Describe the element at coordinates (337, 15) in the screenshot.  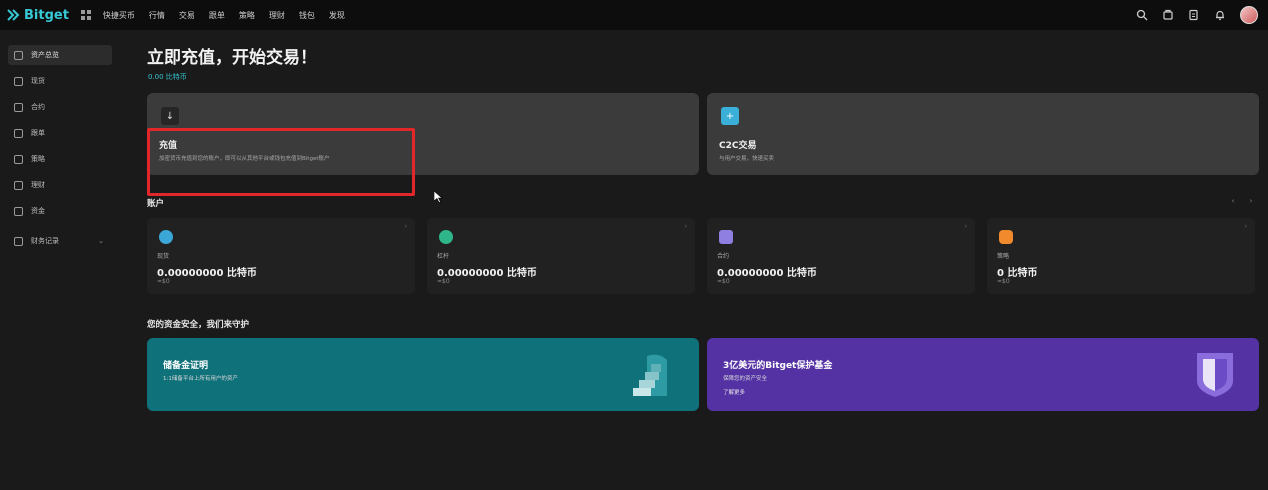
I see `nav-discover: 发现` at that location.